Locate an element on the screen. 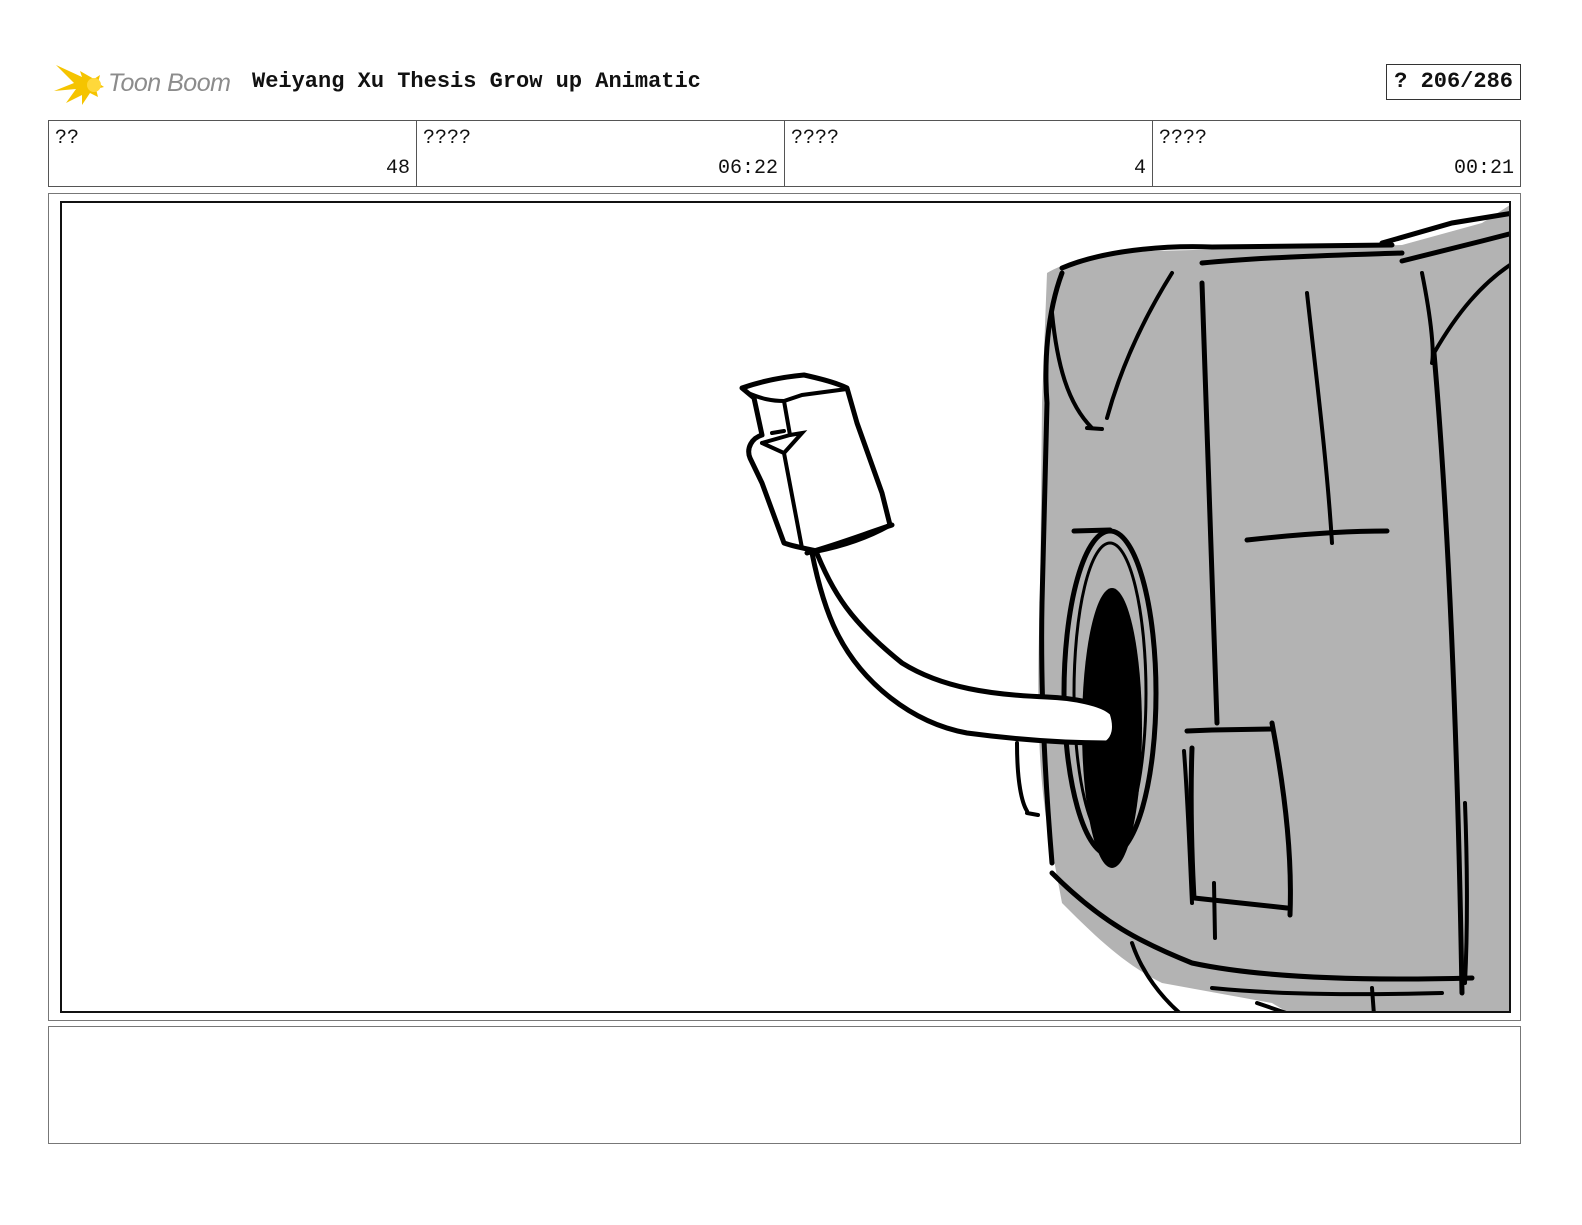 This screenshot has height=1225, width=1582. page-counter: ? 206/286 is located at coordinates (1453, 82).